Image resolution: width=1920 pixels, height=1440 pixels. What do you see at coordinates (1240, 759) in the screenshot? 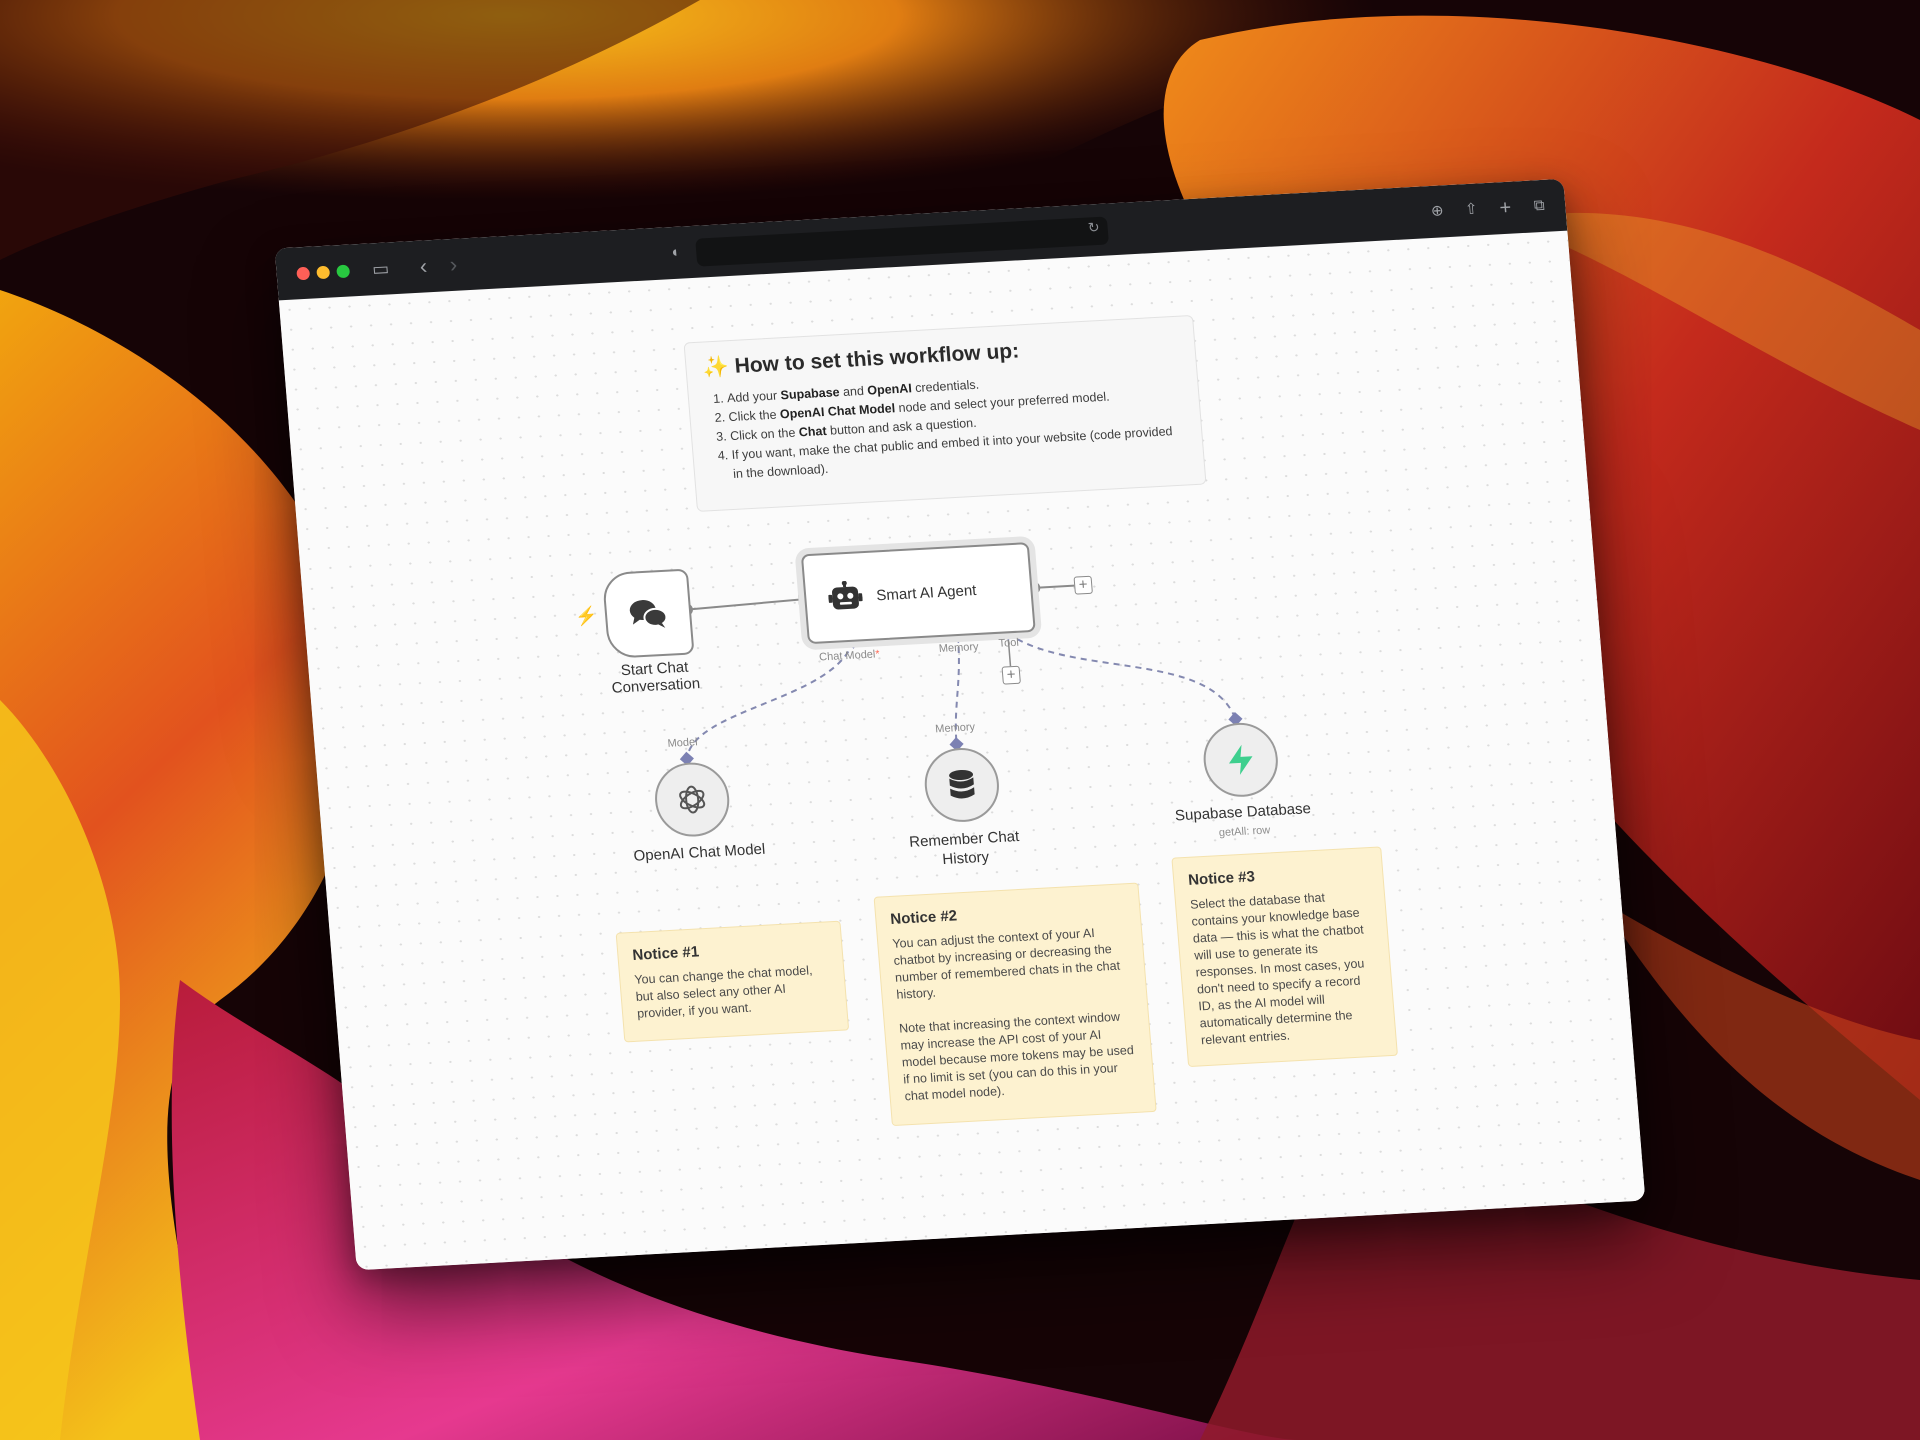
I see `supabase-bolt-icon` at bounding box center [1240, 759].